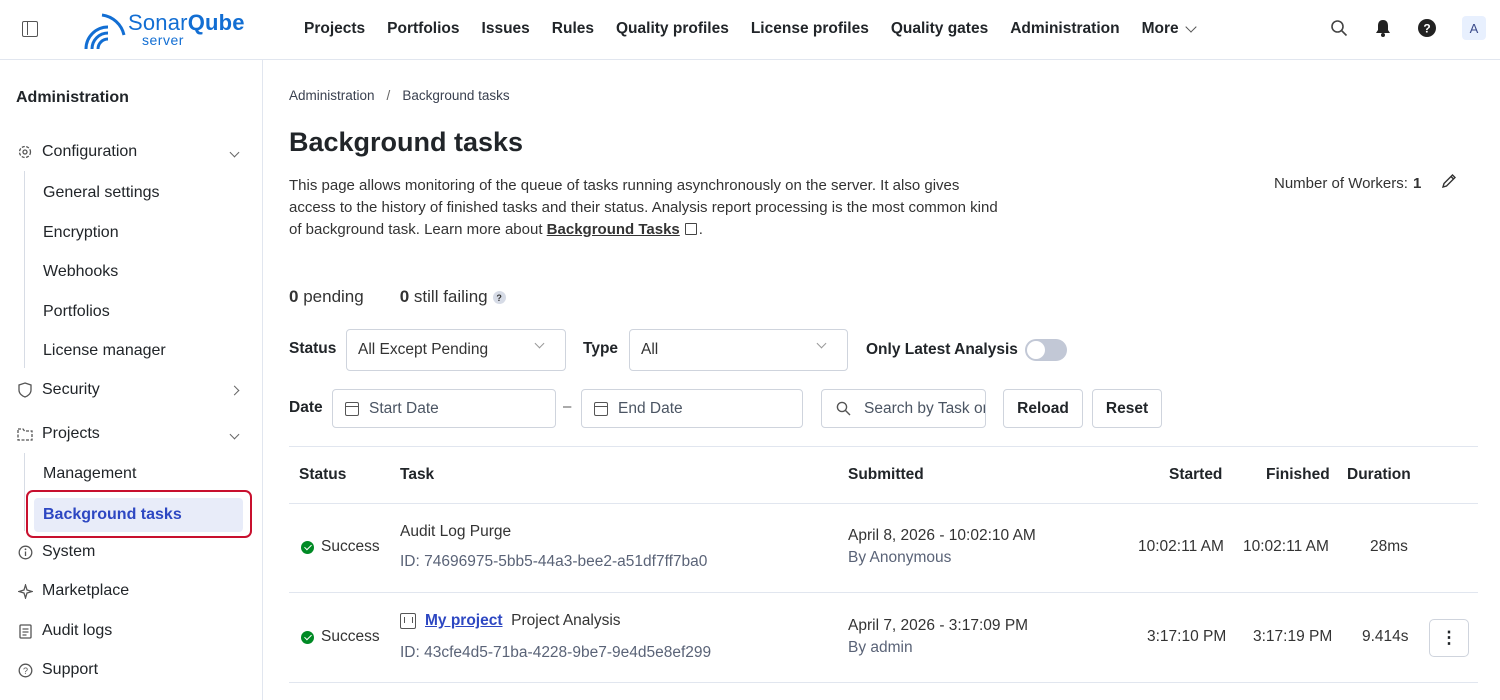 Image resolution: width=1500 pixels, height=700 pixels. I want to click on failing-stat: 0 still failing?, so click(453, 297).